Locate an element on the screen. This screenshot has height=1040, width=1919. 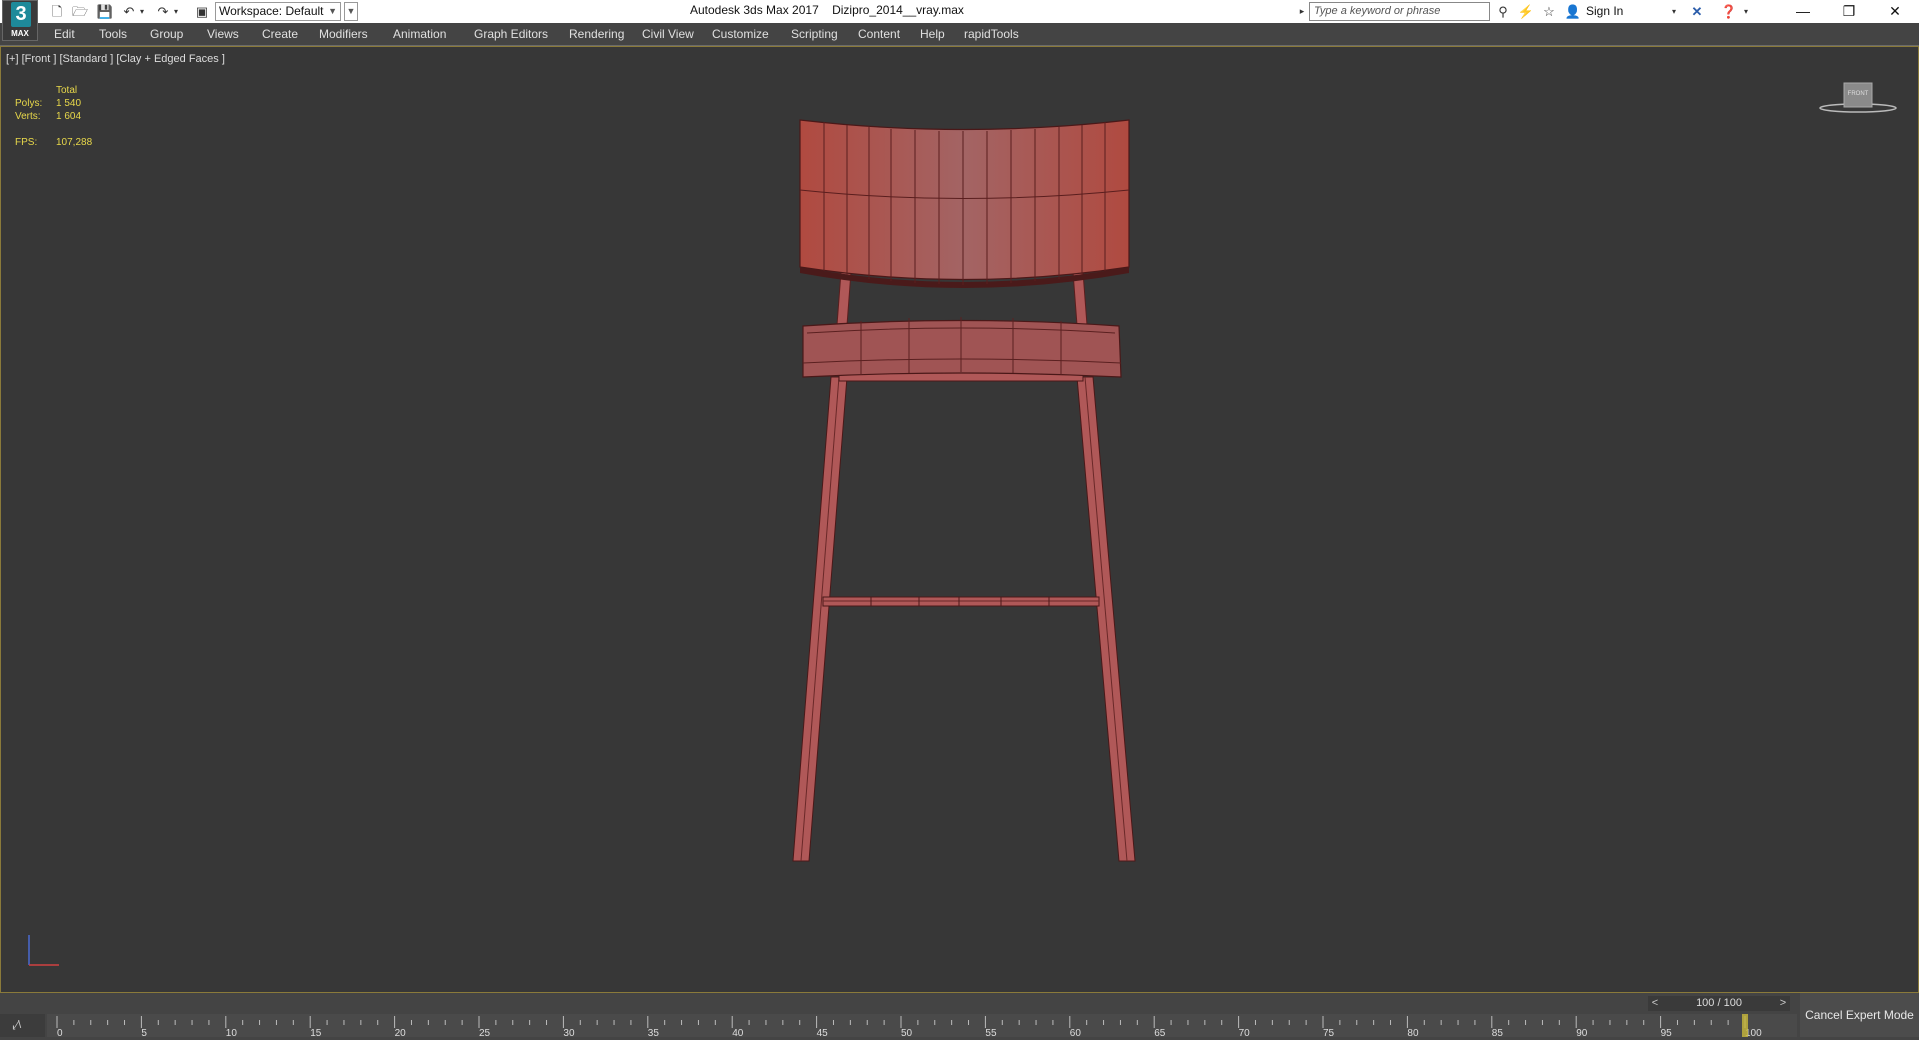
menu-rendering: Rendering is located at coordinates (596, 34).